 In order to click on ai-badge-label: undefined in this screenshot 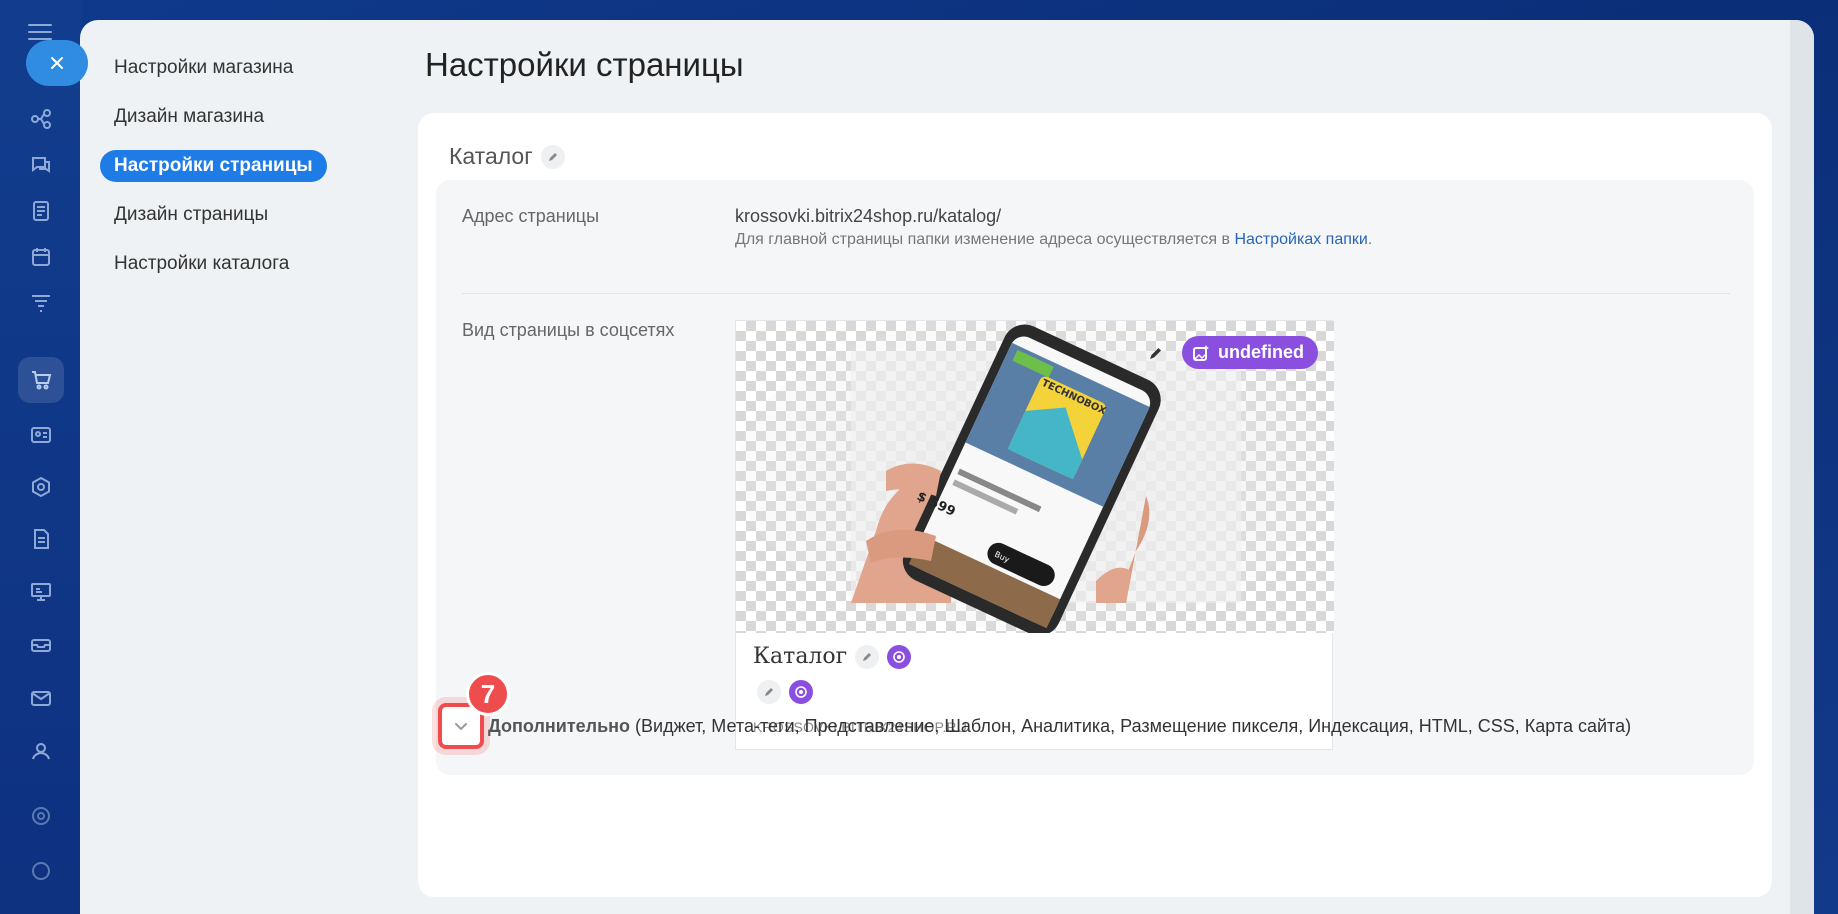, I will do `click(1261, 352)`.